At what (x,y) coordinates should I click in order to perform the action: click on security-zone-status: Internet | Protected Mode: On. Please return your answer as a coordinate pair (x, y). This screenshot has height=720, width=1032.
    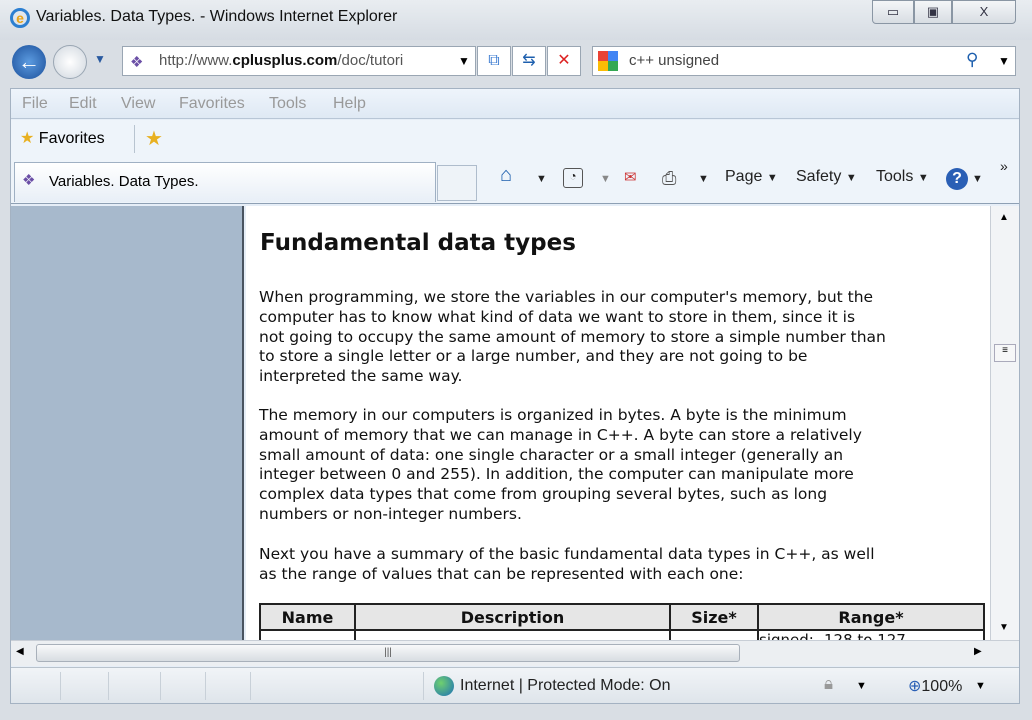
    Looking at the image, I should click on (565, 686).